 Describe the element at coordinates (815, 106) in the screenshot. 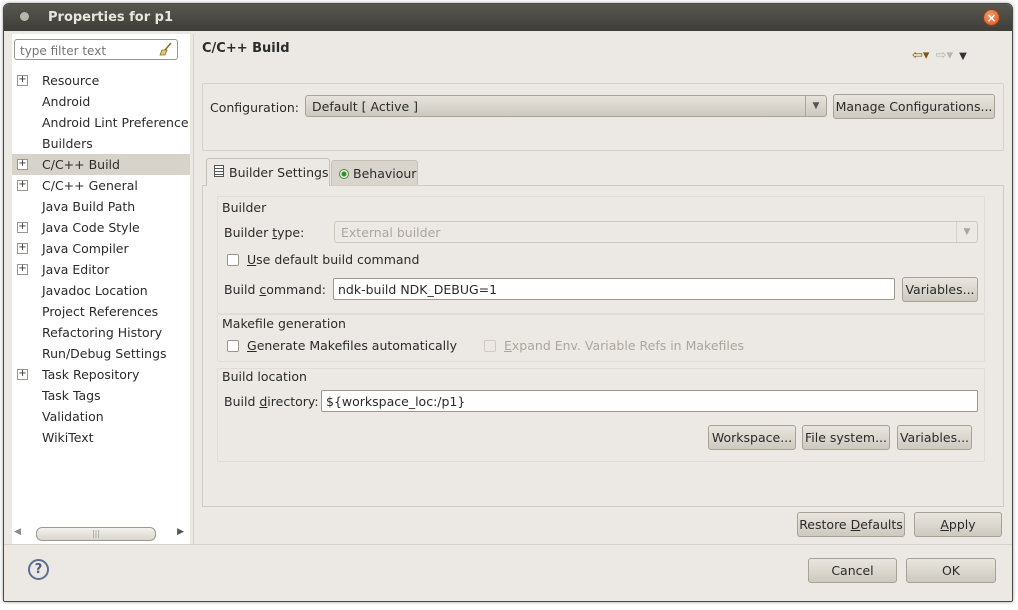

I see `dropdown-arrow-icon: ▼` at that location.